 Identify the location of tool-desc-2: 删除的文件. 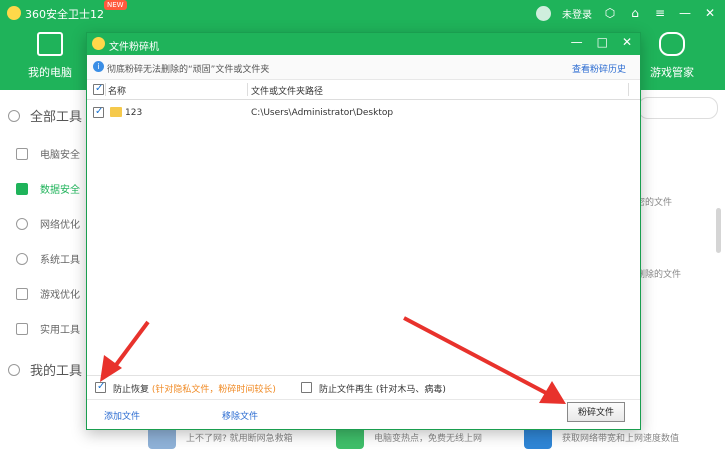
(659, 275).